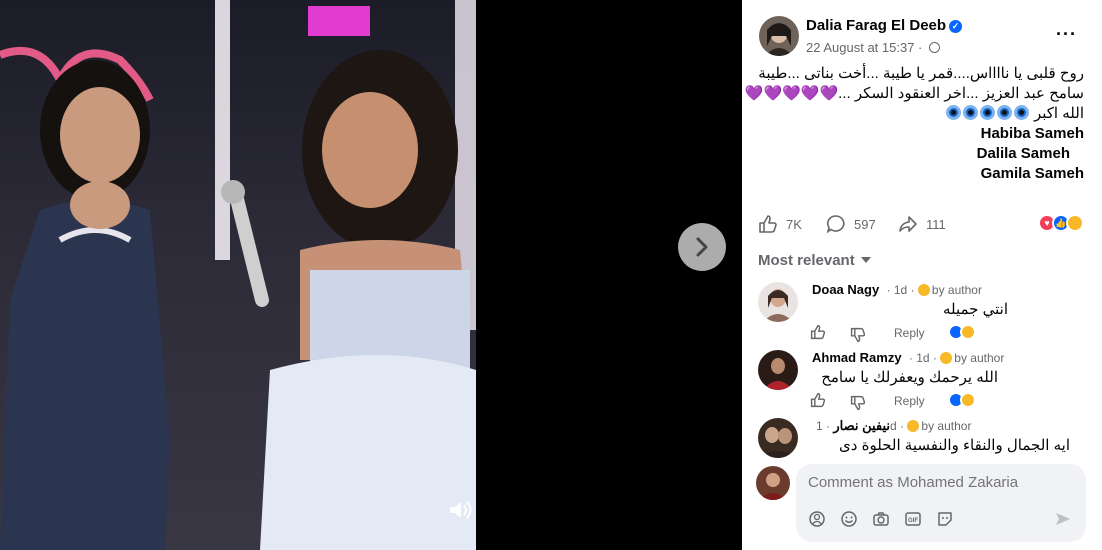  I want to click on post-author: Dalia Farag El Deeb ✓, so click(884, 25).